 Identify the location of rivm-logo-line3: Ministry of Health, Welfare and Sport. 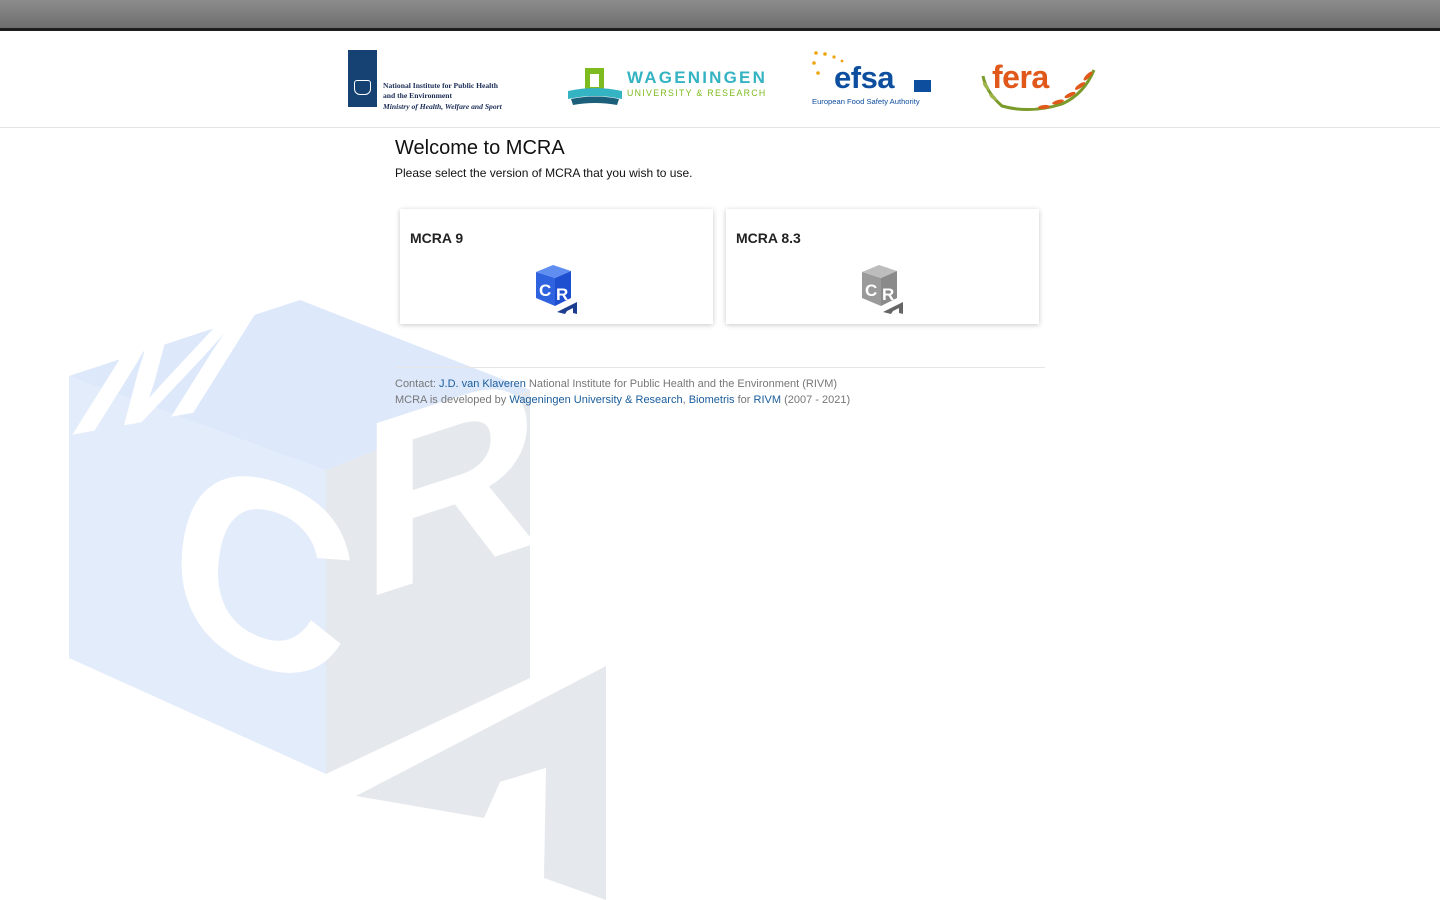
(442, 106).